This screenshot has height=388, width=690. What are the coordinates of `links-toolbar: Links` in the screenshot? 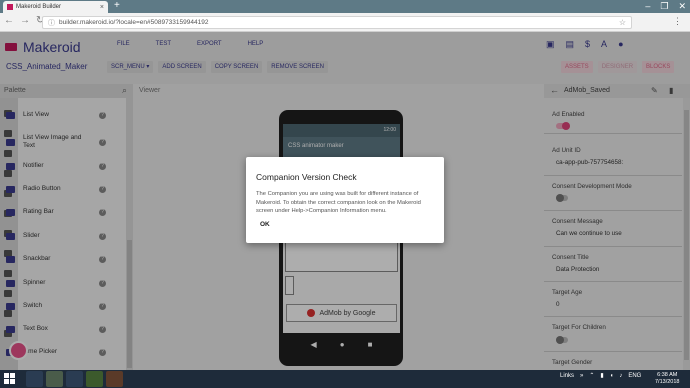 It's located at (567, 376).